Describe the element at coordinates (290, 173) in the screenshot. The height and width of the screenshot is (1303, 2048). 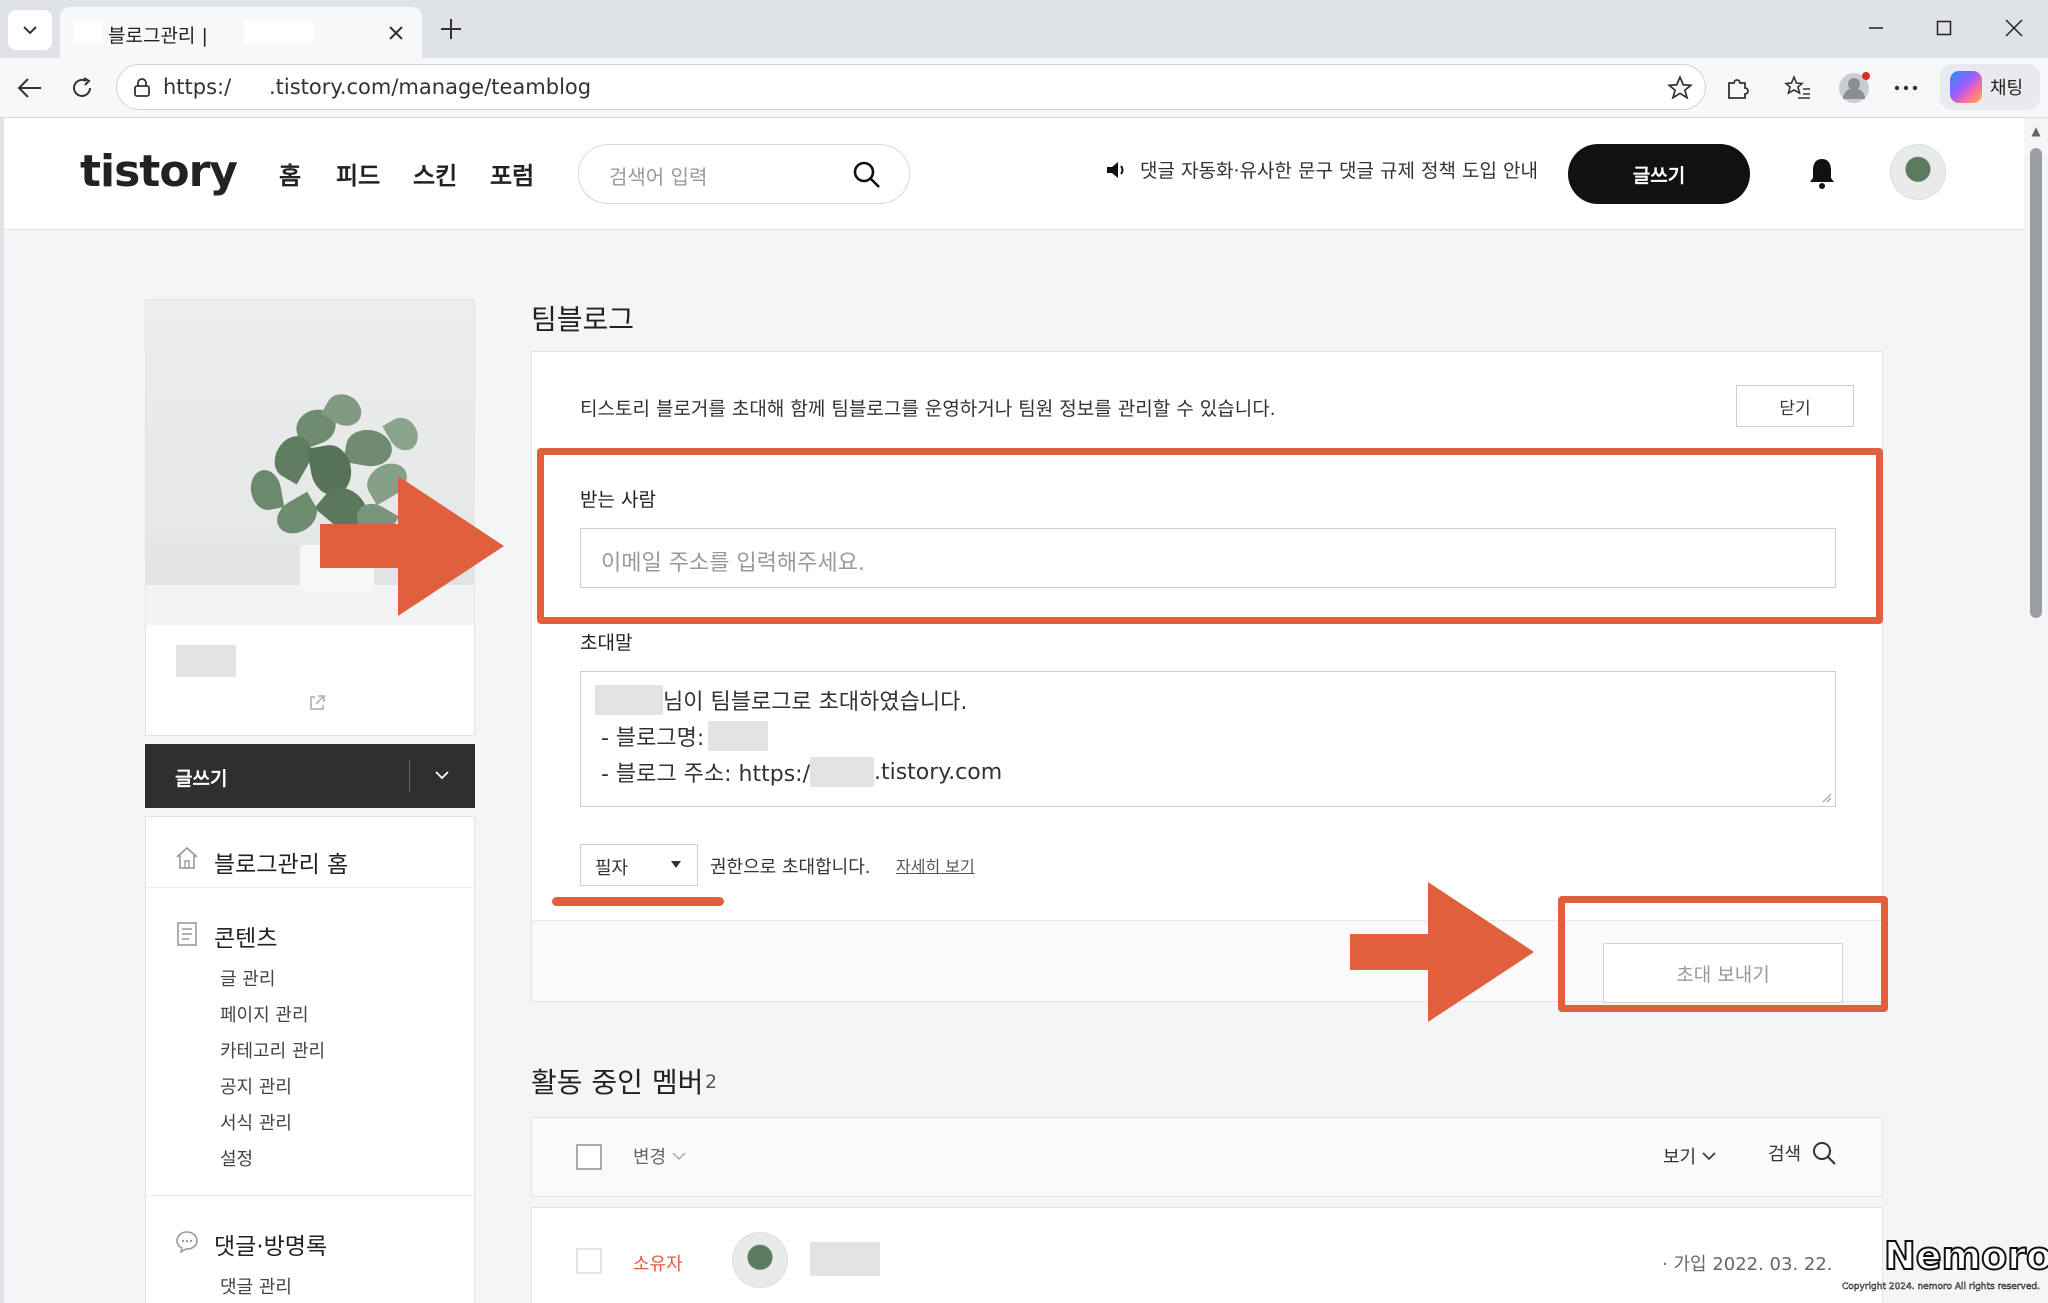
I see `nav-home: 홈` at that location.